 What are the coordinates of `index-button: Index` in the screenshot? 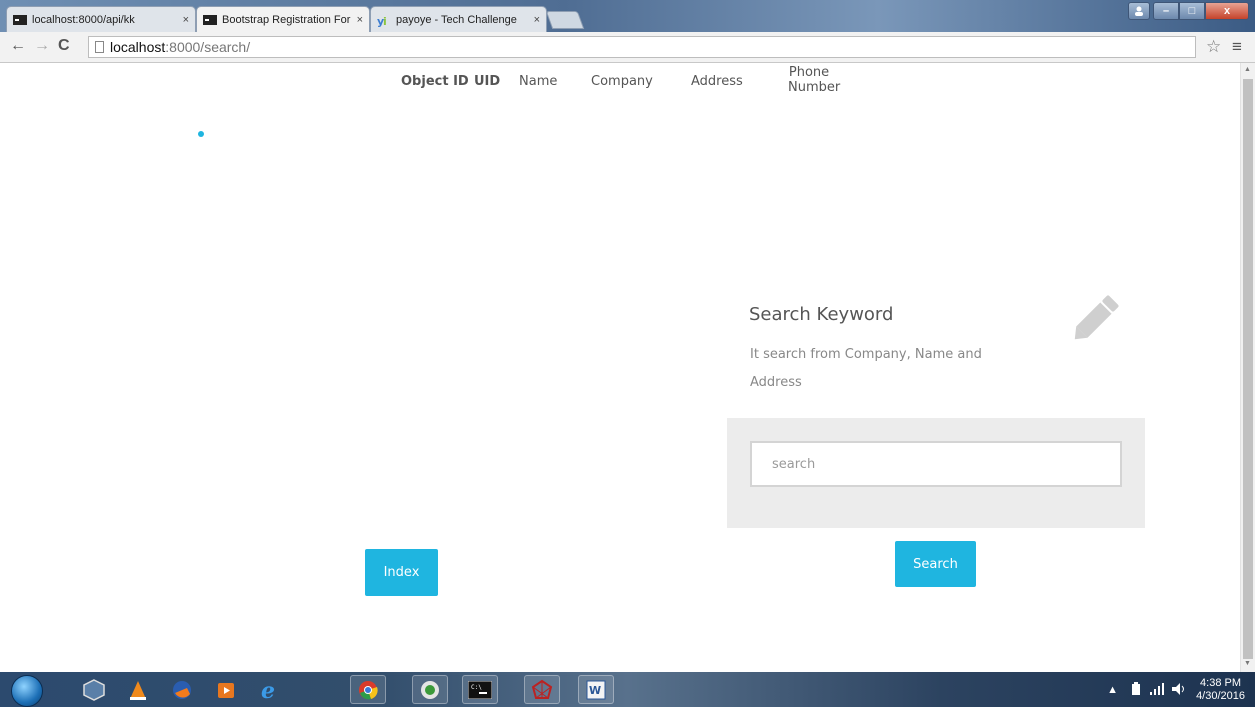 It's located at (401, 572).